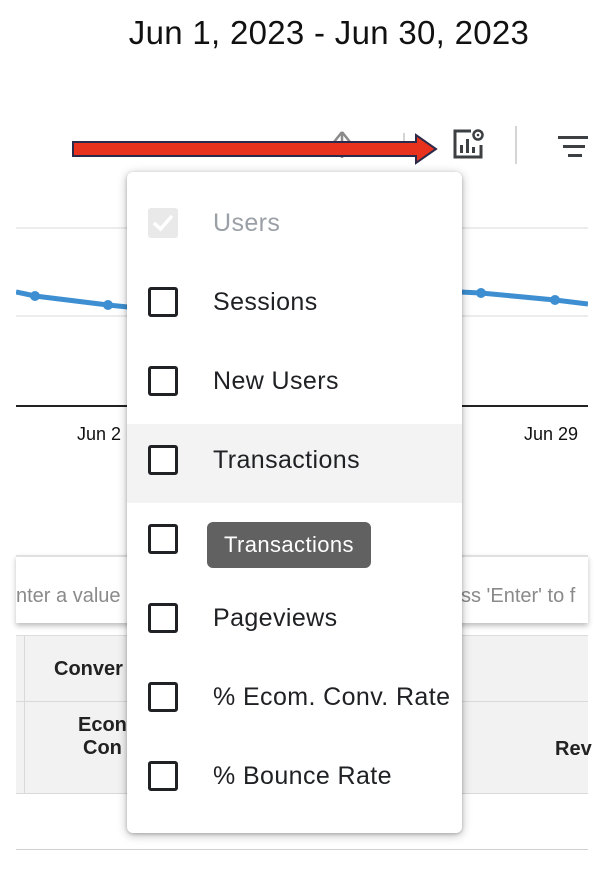  What do you see at coordinates (247, 223) in the screenshot?
I see `menu-item-label: Users` at bounding box center [247, 223].